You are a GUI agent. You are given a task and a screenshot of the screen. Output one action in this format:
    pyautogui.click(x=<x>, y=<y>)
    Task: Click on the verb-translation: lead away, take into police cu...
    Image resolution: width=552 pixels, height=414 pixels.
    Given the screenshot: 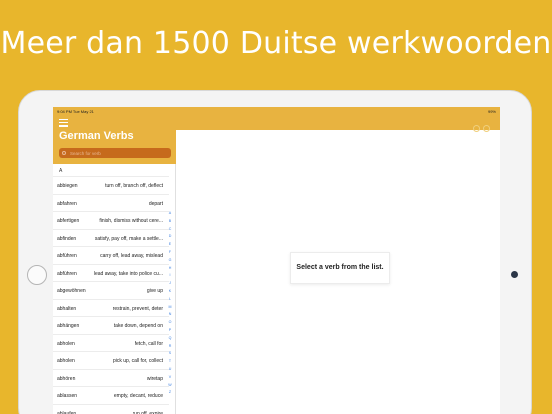 What is the action you would take?
    pyautogui.click(x=128, y=273)
    